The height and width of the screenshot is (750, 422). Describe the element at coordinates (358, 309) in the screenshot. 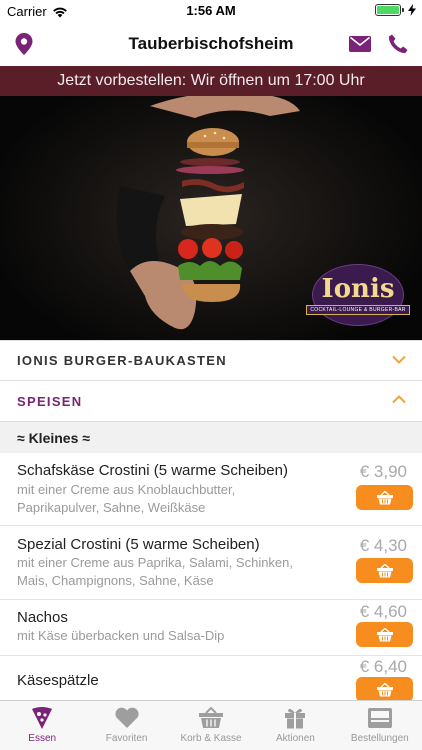

I see `logo-tagline: COCKTAIL-LOUNGE & BURGER-BAR` at that location.